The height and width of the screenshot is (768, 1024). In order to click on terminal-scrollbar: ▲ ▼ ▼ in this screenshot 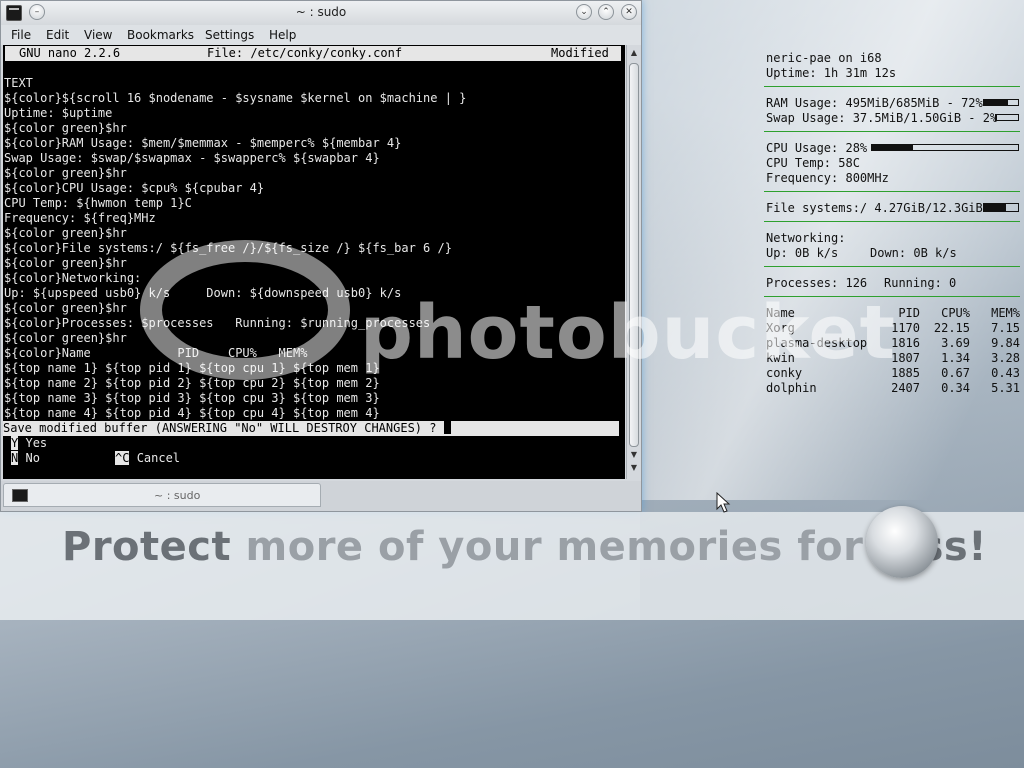, I will do `click(633, 262)`.